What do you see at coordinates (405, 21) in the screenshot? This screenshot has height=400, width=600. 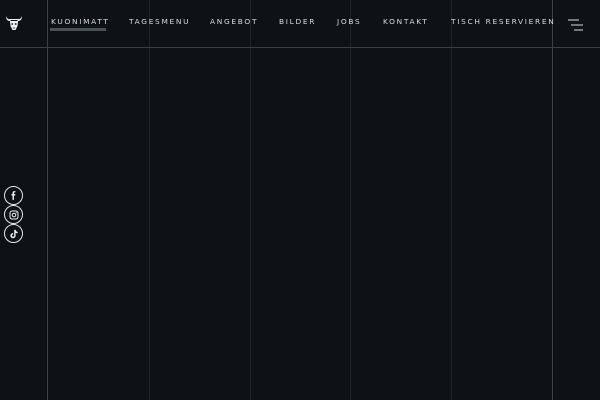 I see `nav-item-kontakt: KONTAKT` at bounding box center [405, 21].